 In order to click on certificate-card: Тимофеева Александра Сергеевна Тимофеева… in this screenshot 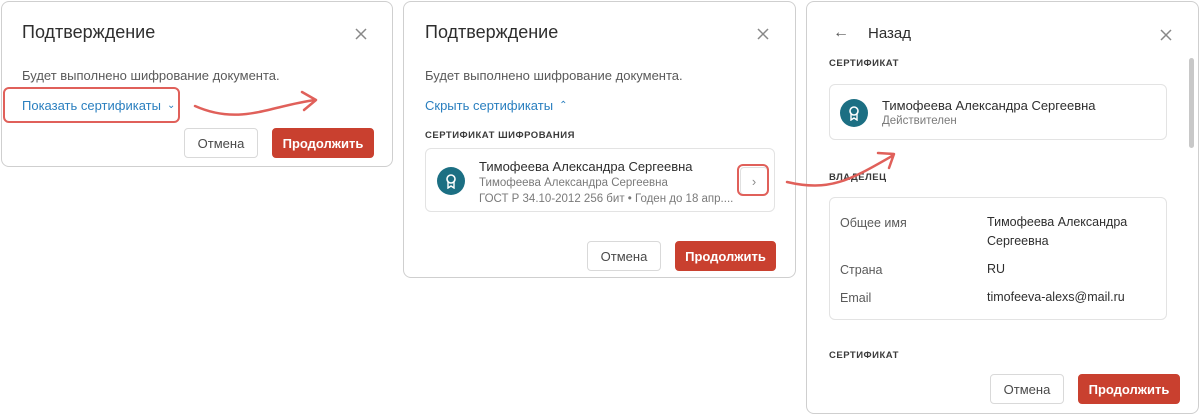, I will do `click(600, 180)`.